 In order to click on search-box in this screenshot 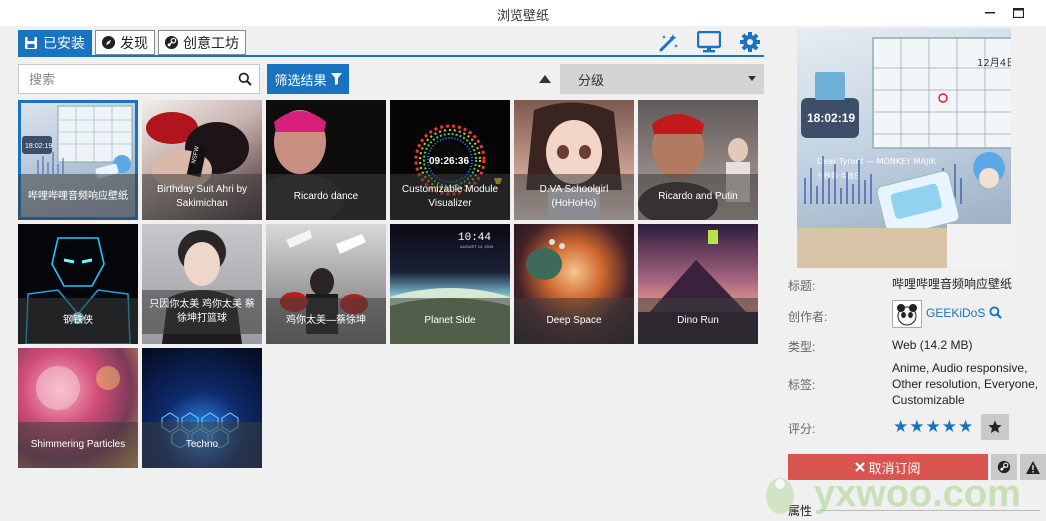, I will do `click(139, 79)`.